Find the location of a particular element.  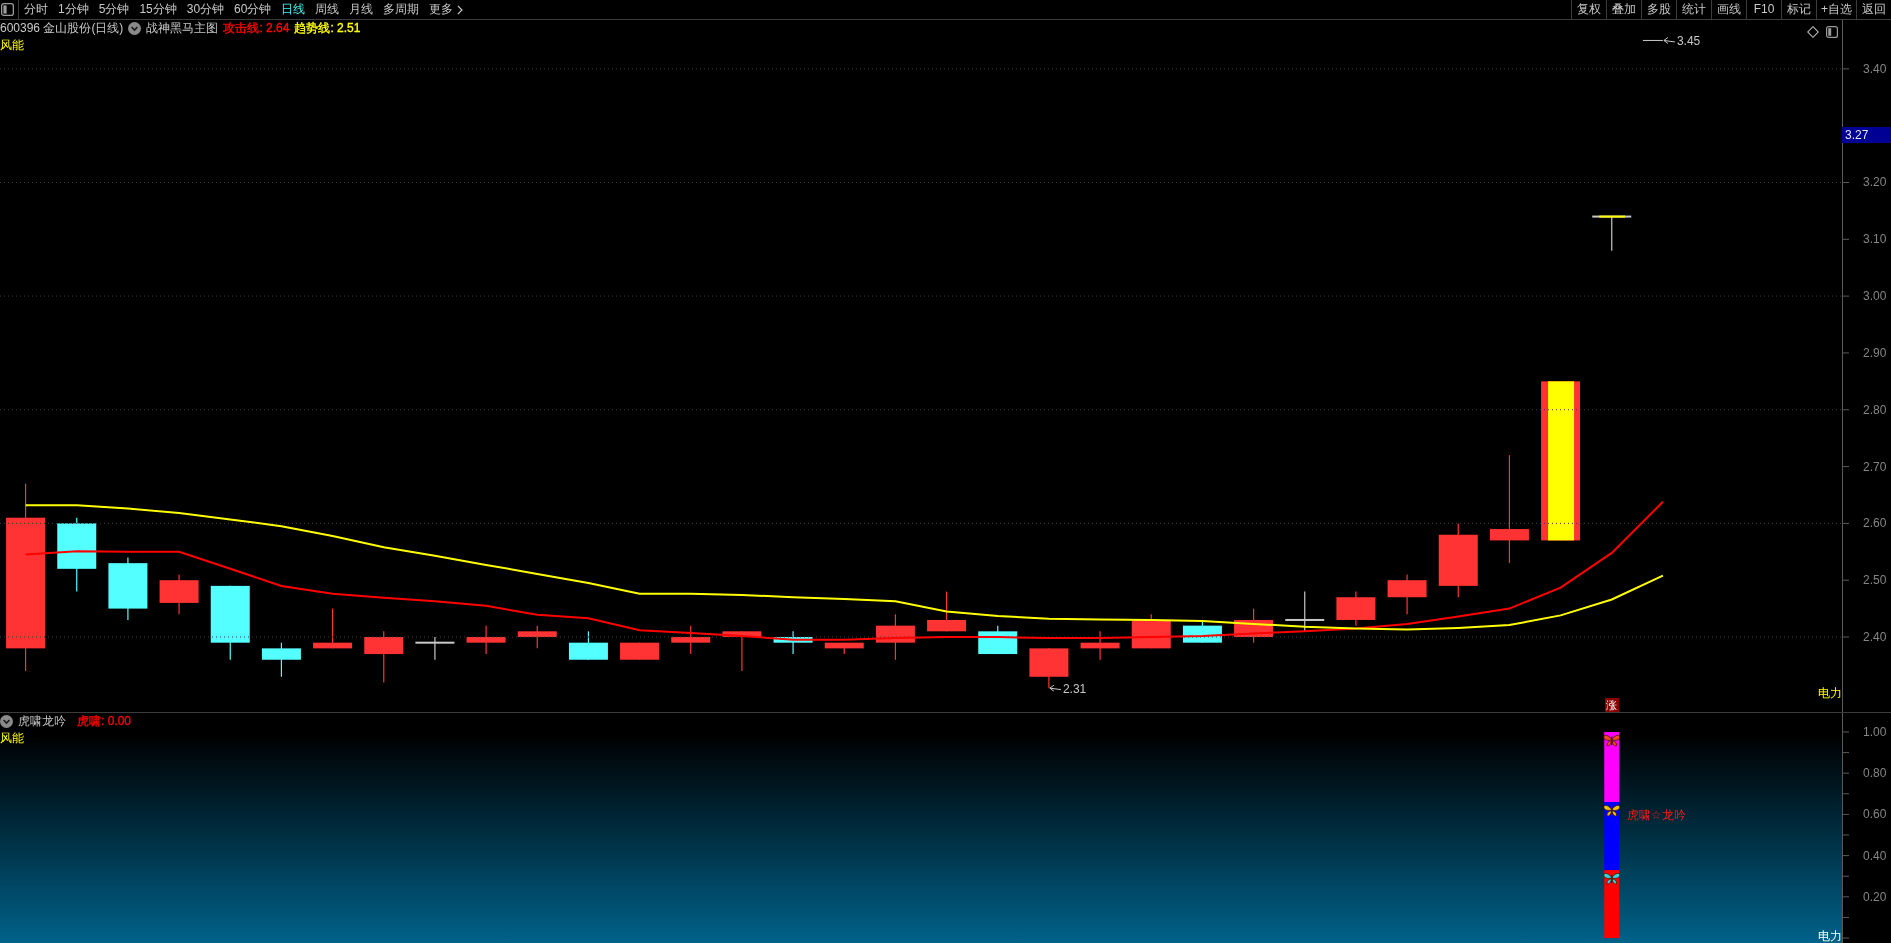

axis-label: 2.40 is located at coordinates (1875, 637).